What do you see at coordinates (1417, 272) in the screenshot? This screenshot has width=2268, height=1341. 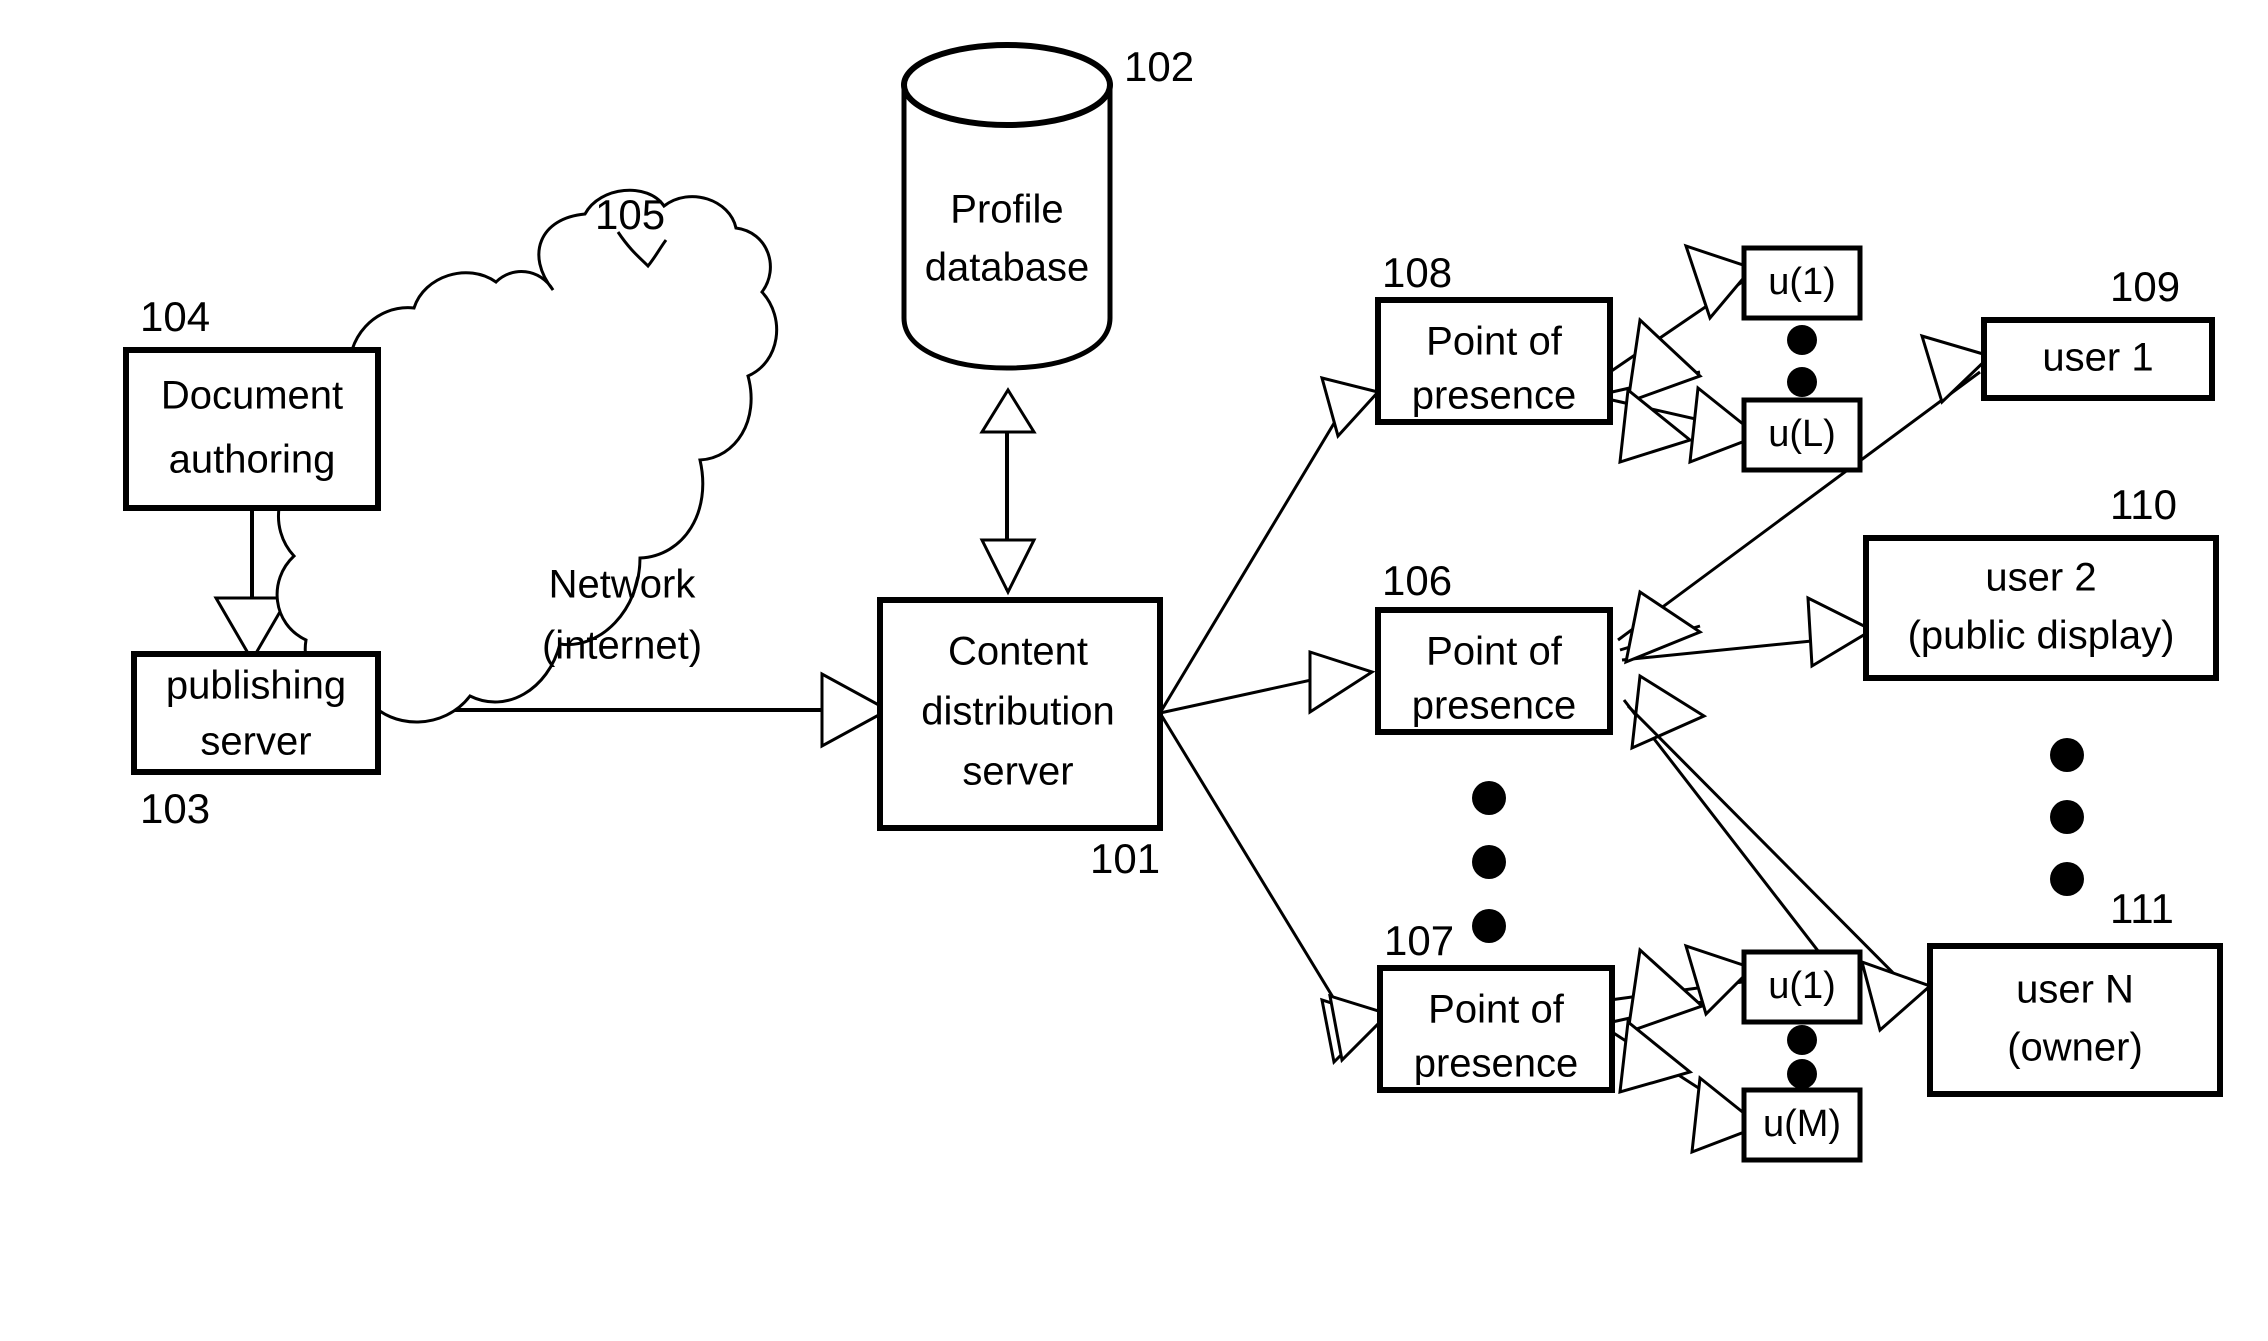 I see `ref-108: 108` at bounding box center [1417, 272].